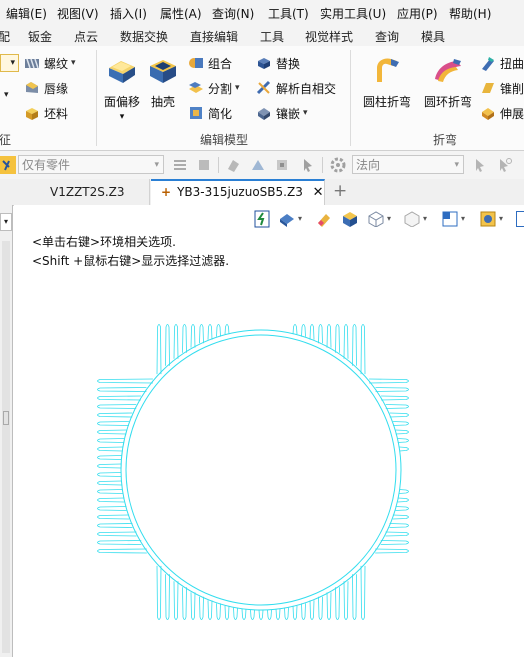 Image resolution: width=524 pixels, height=657 pixels. I want to click on bend-group-label: 折弯, so click(445, 140).